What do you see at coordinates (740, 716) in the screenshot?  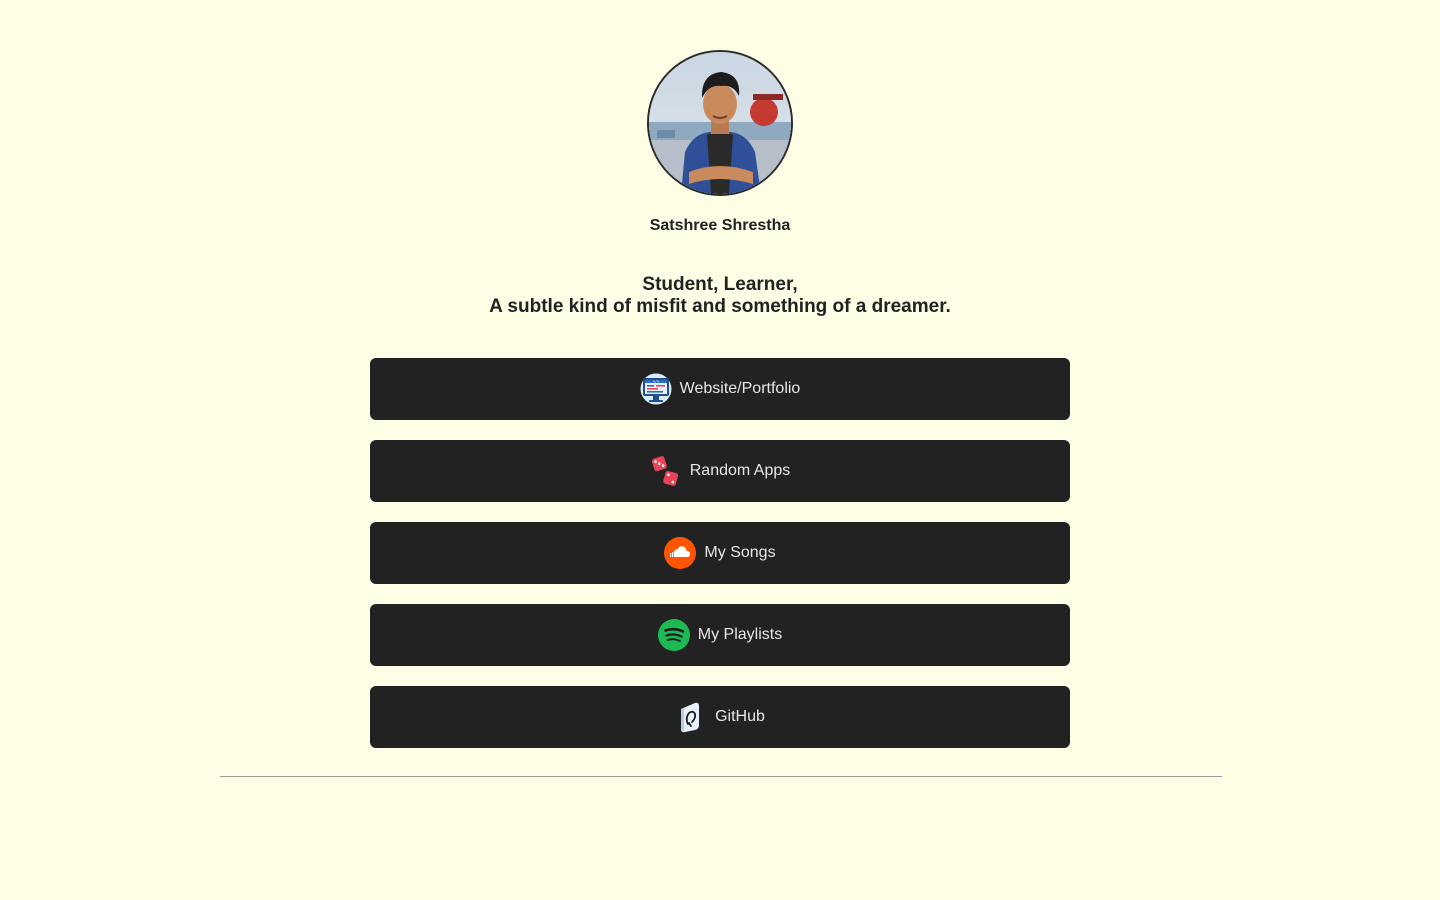 I see `link-label: GitHub` at bounding box center [740, 716].